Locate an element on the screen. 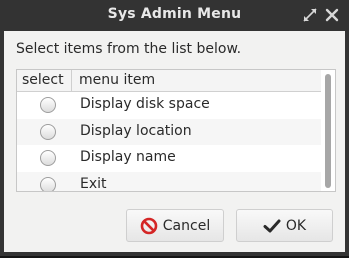 The height and width of the screenshot is (258, 349). instruction-text: Select items from the list below. is located at coordinates (129, 49).